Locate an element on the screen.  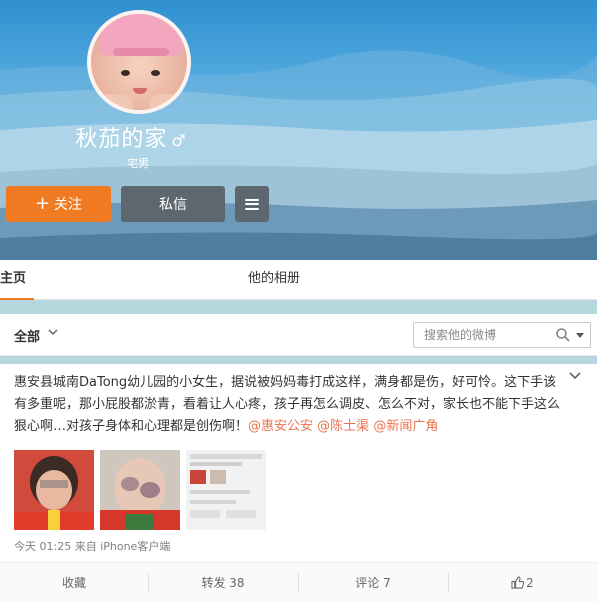
feed-filter-bar: 全部 is located at coordinates (298, 335).